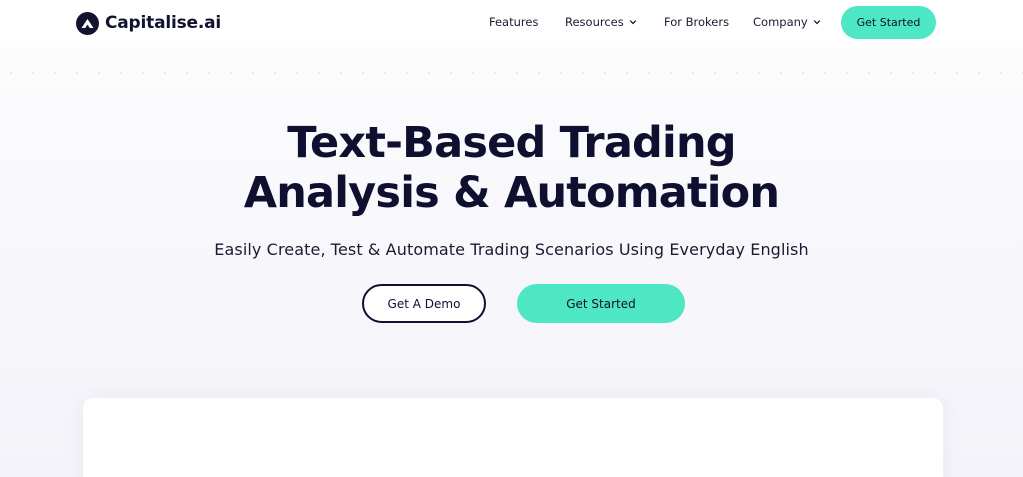 The image size is (1023, 477). What do you see at coordinates (594, 22) in the screenshot?
I see `nav-item-label: Resources` at bounding box center [594, 22].